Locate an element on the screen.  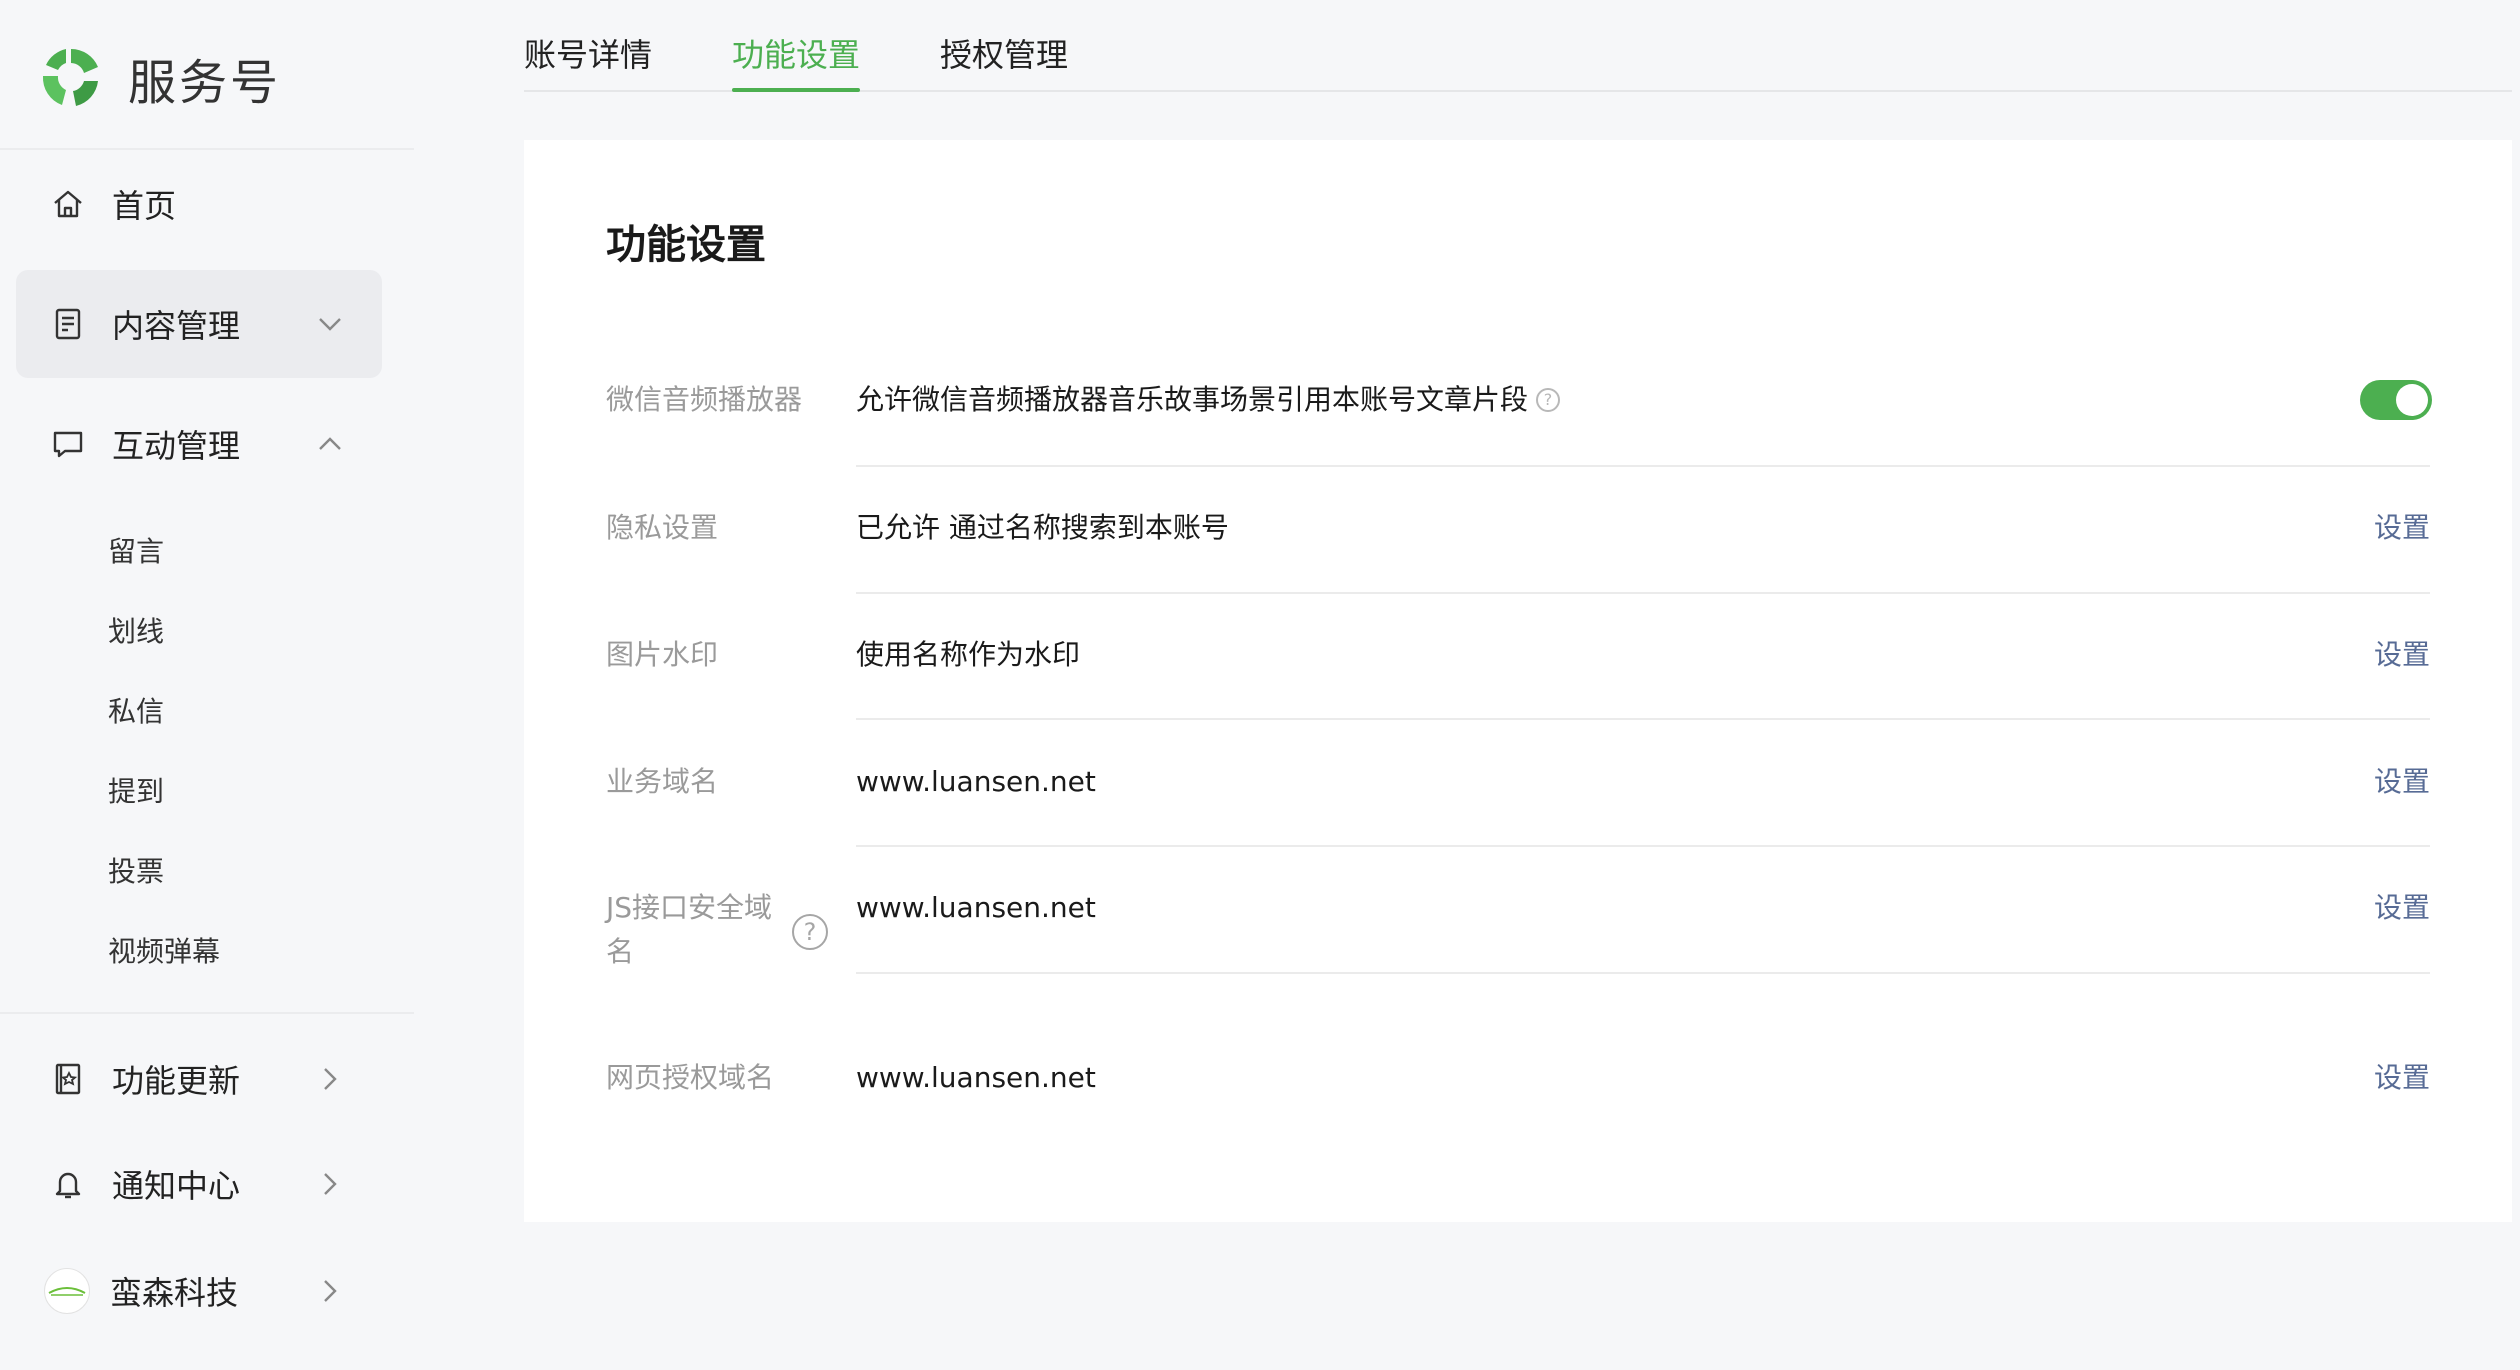
nav-account-label: 蛮森科技 is located at coordinates (174, 1293).